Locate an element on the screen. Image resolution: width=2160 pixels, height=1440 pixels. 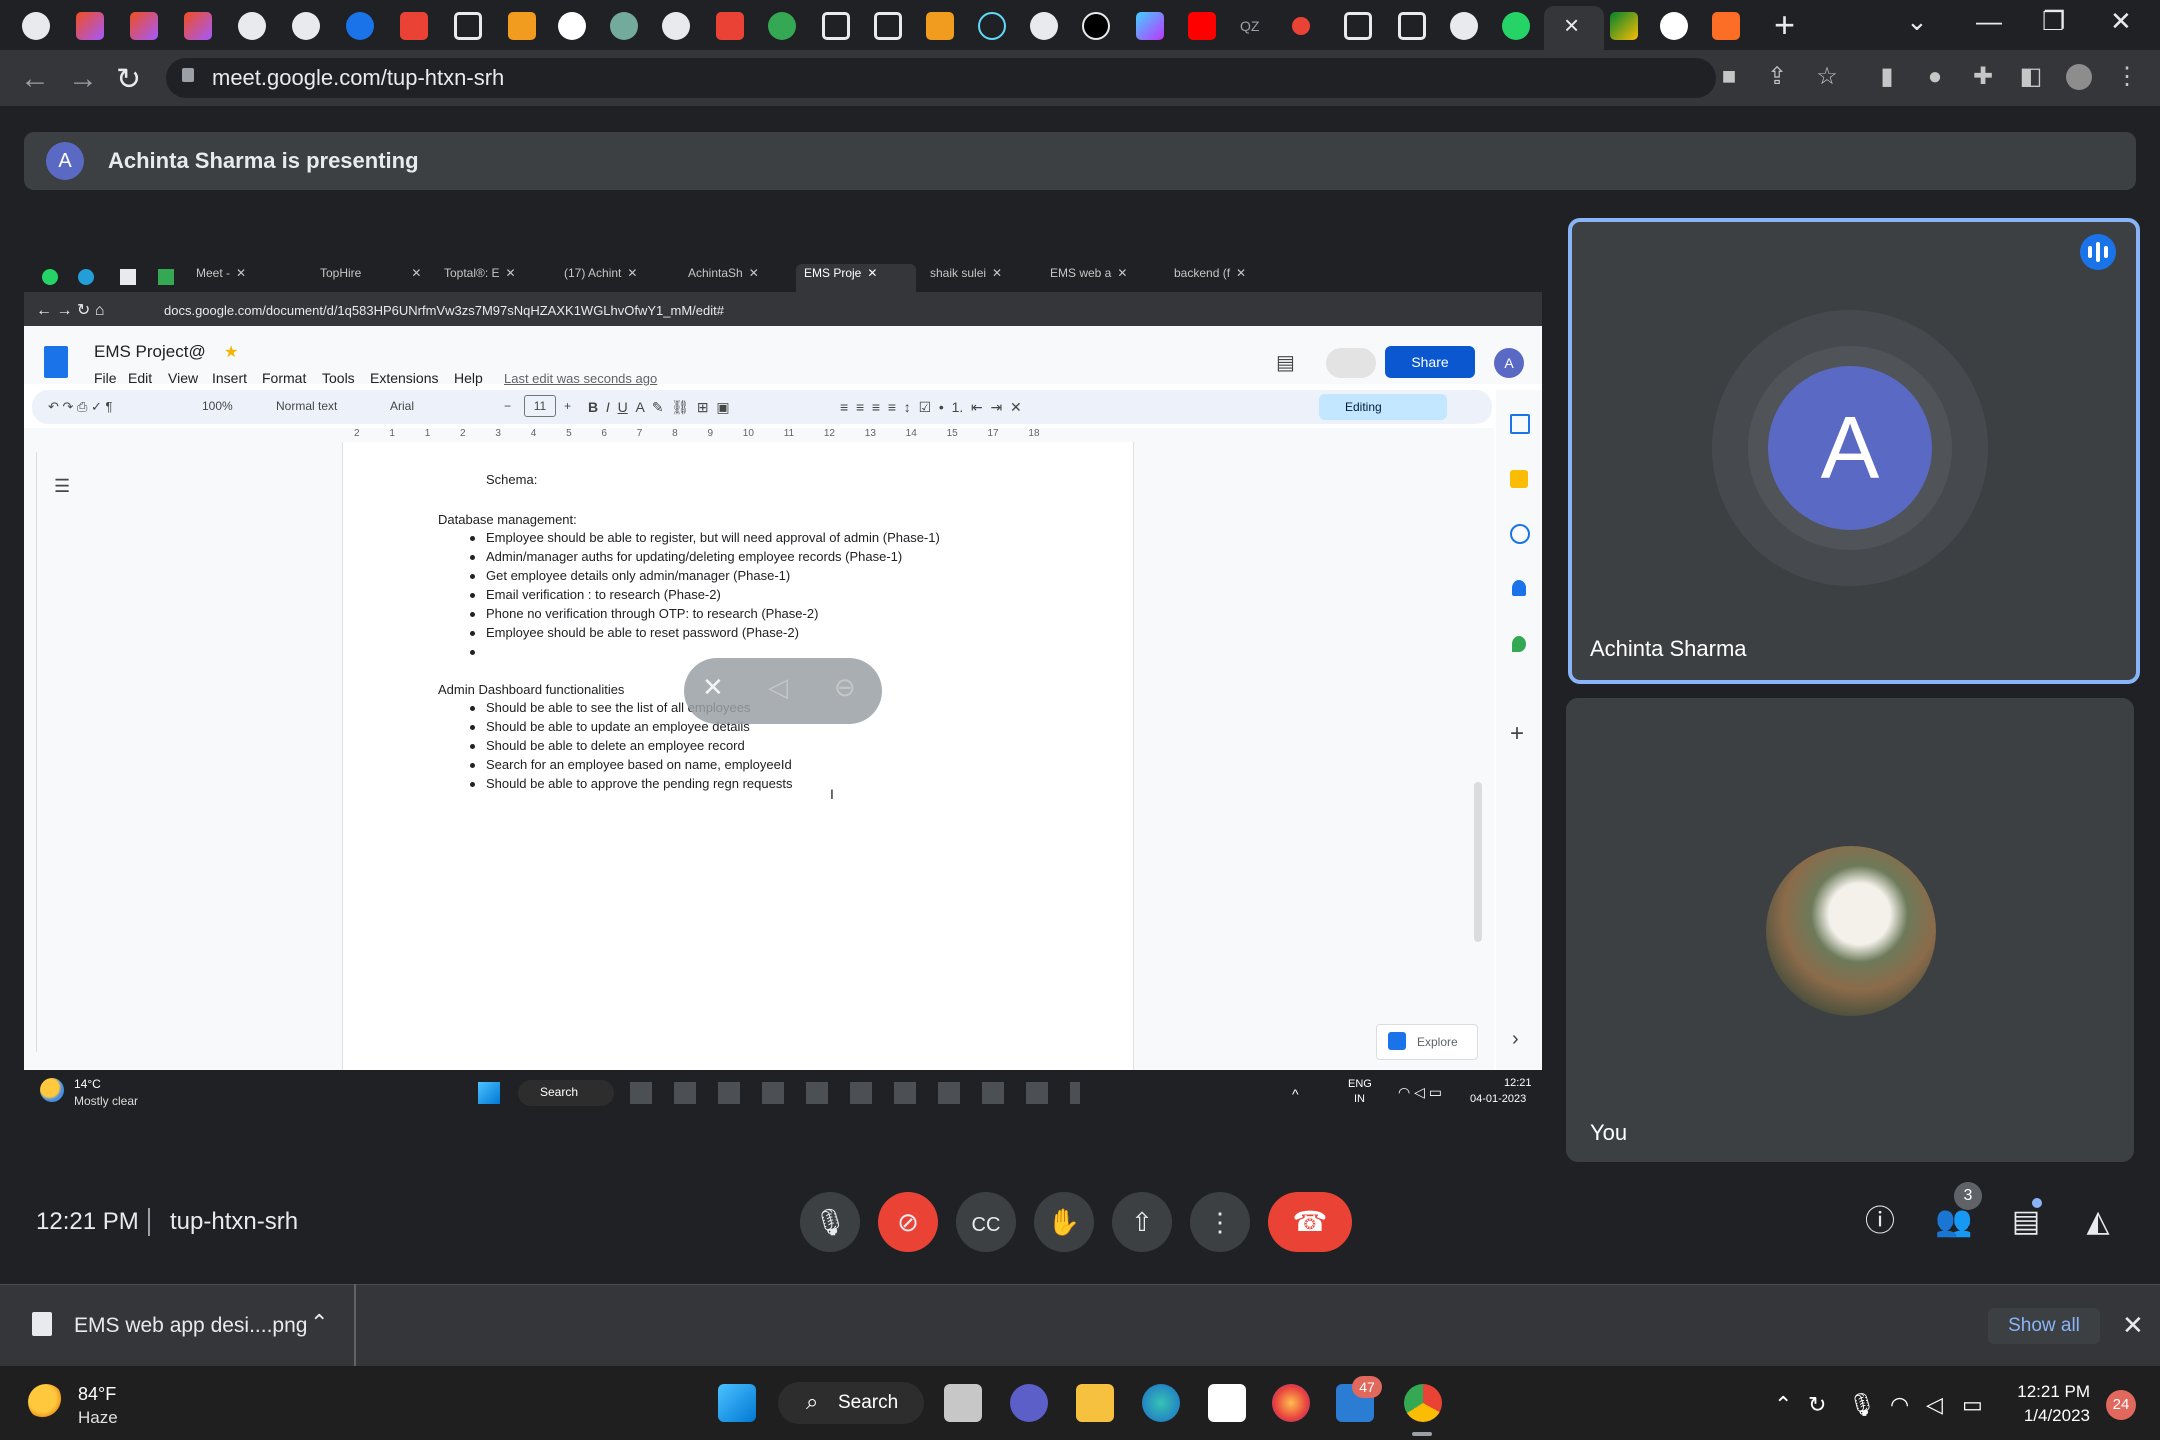
captions-button: CC is located at coordinates (986, 1222).